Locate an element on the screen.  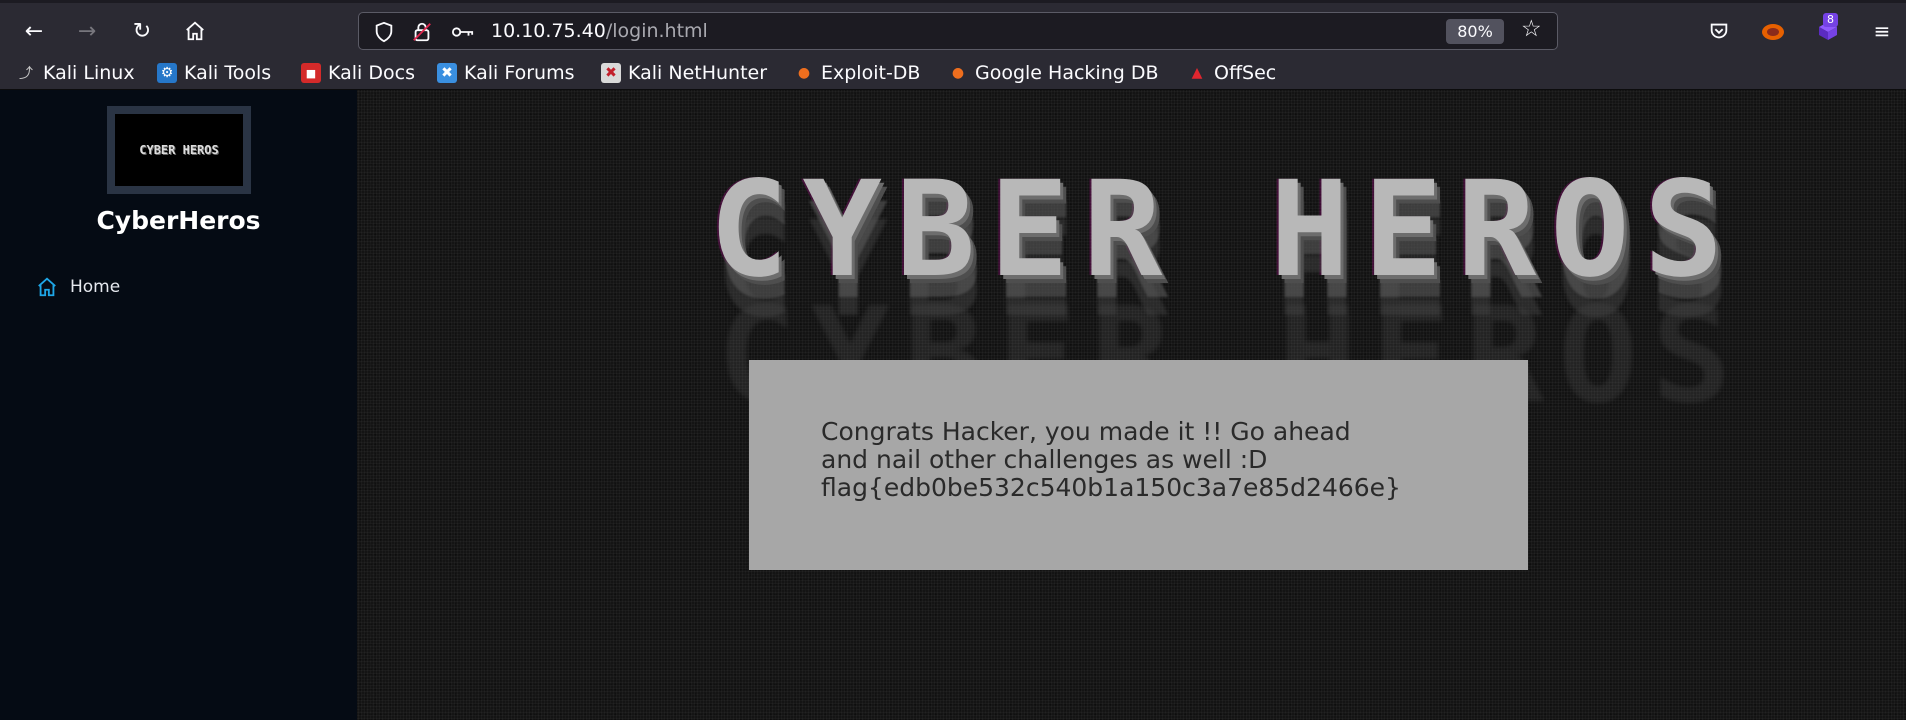
site-title: CyberHeros is located at coordinates (178, 220).